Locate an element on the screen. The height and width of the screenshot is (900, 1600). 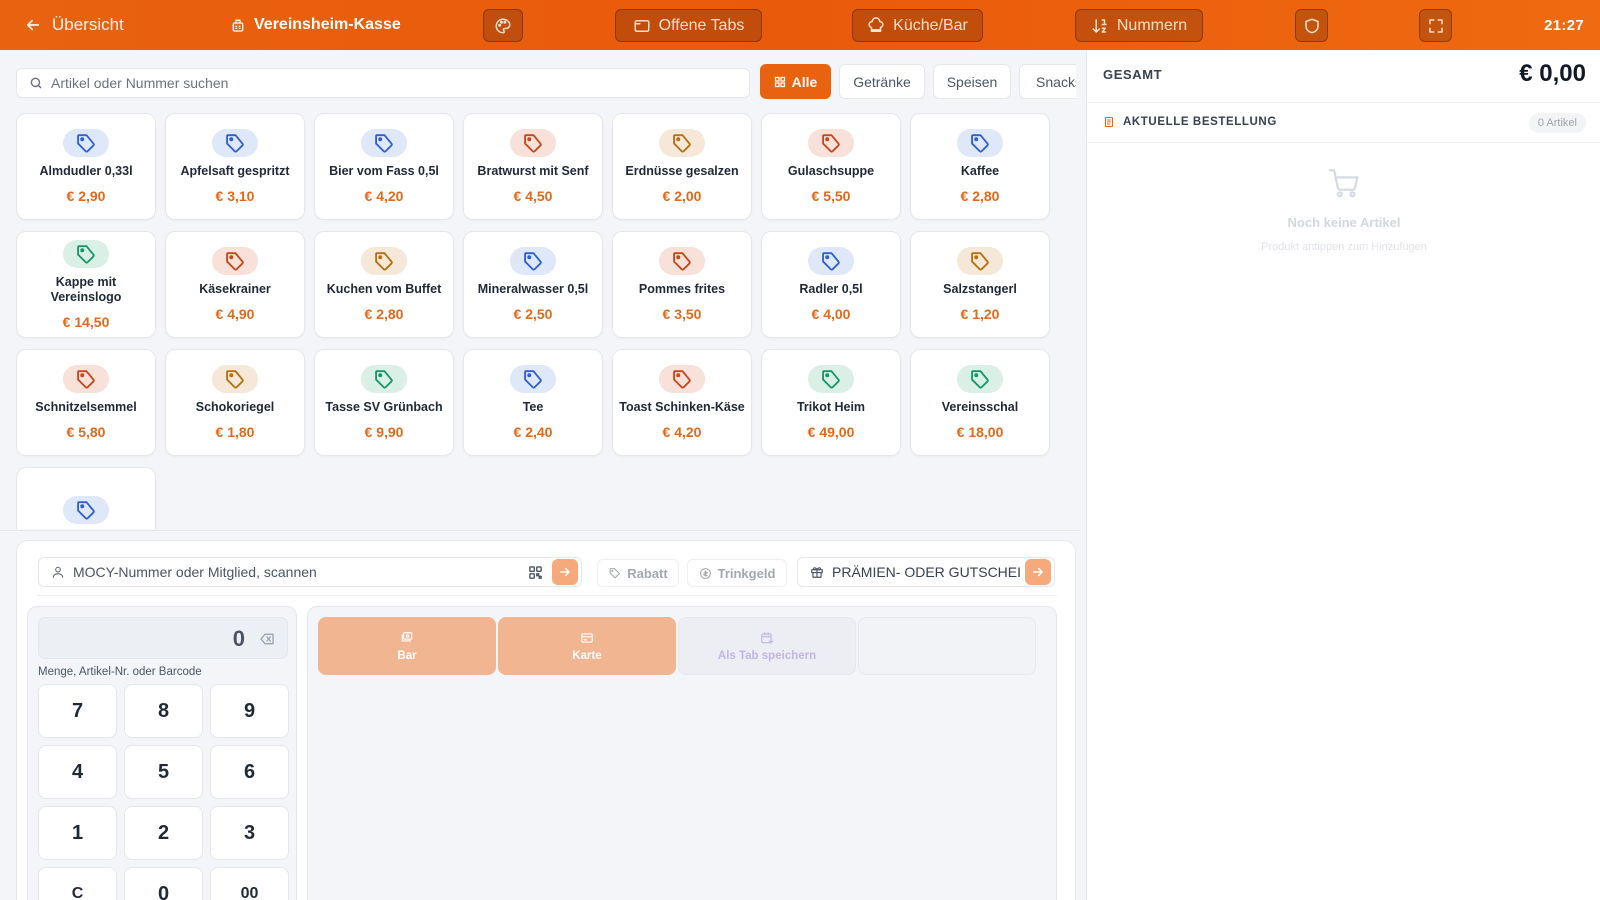
product-price: € 4,50 is located at coordinates (533, 196).